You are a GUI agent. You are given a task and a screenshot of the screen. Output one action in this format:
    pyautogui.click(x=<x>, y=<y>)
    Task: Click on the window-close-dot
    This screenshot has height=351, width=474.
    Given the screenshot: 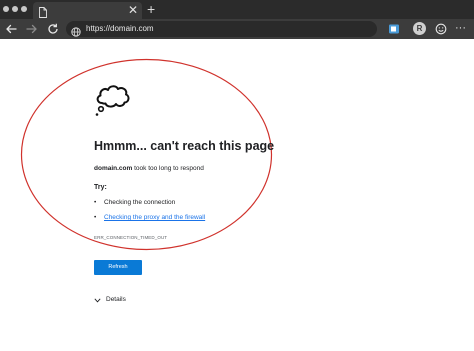 What is the action you would take?
    pyautogui.click(x=6, y=9)
    